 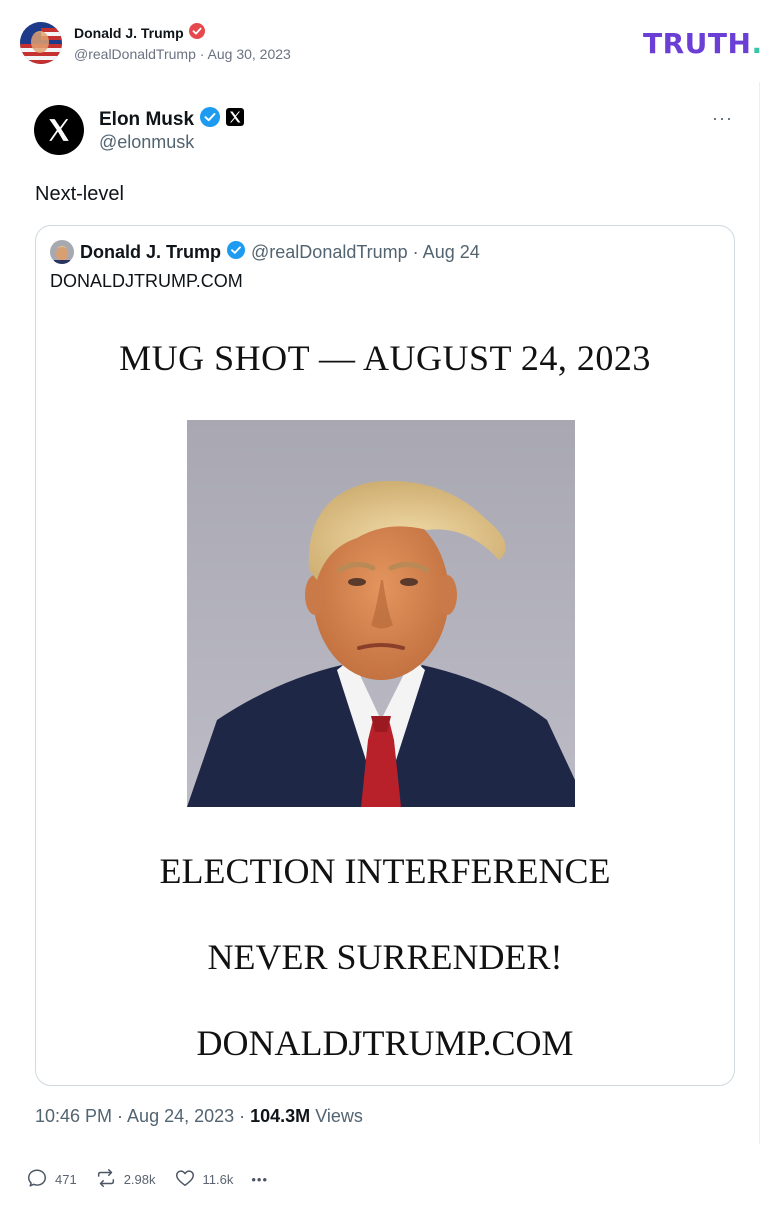 I want to click on reply-button: 471, so click(x=51, y=1179).